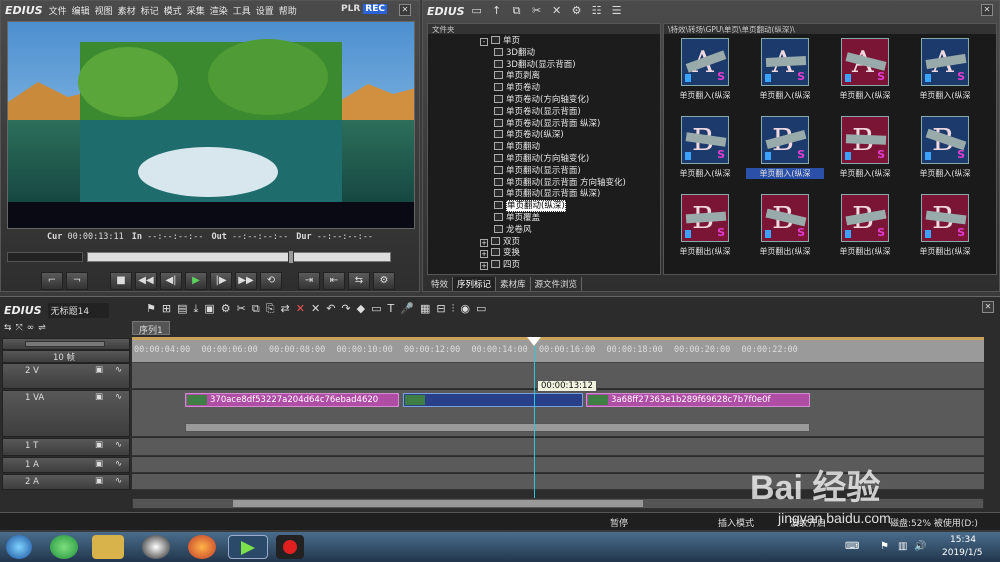 The width and height of the screenshot is (1000, 562). I want to click on rec-toggle: REC, so click(375, 9).